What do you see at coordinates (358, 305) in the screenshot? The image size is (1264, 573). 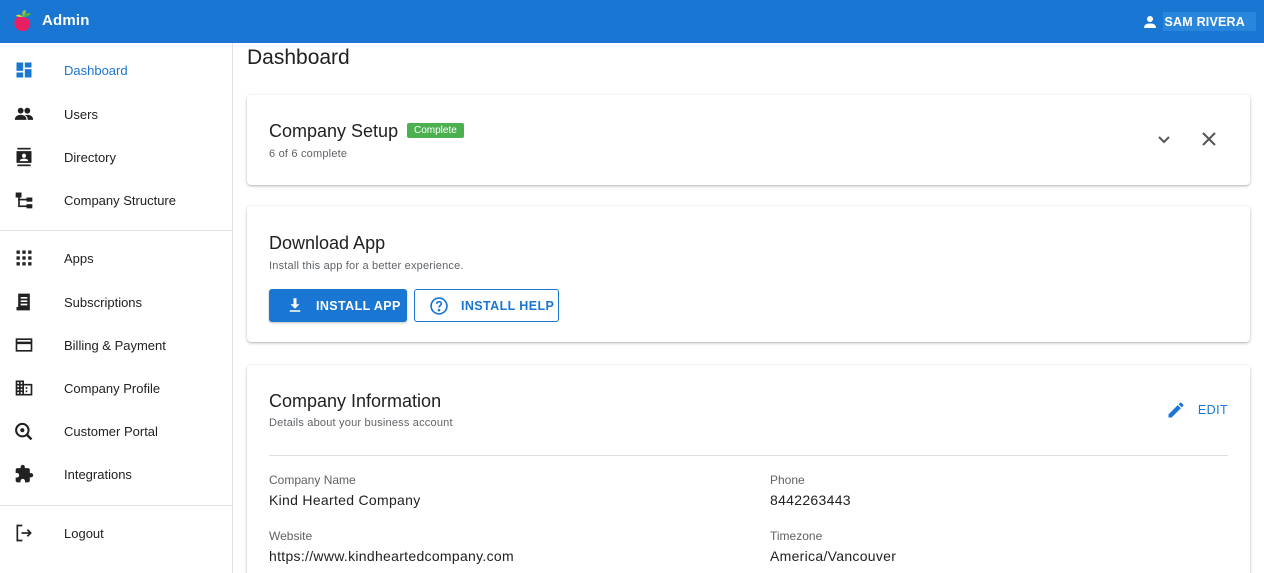 I see `install-app-label: INSTALL APP` at bounding box center [358, 305].